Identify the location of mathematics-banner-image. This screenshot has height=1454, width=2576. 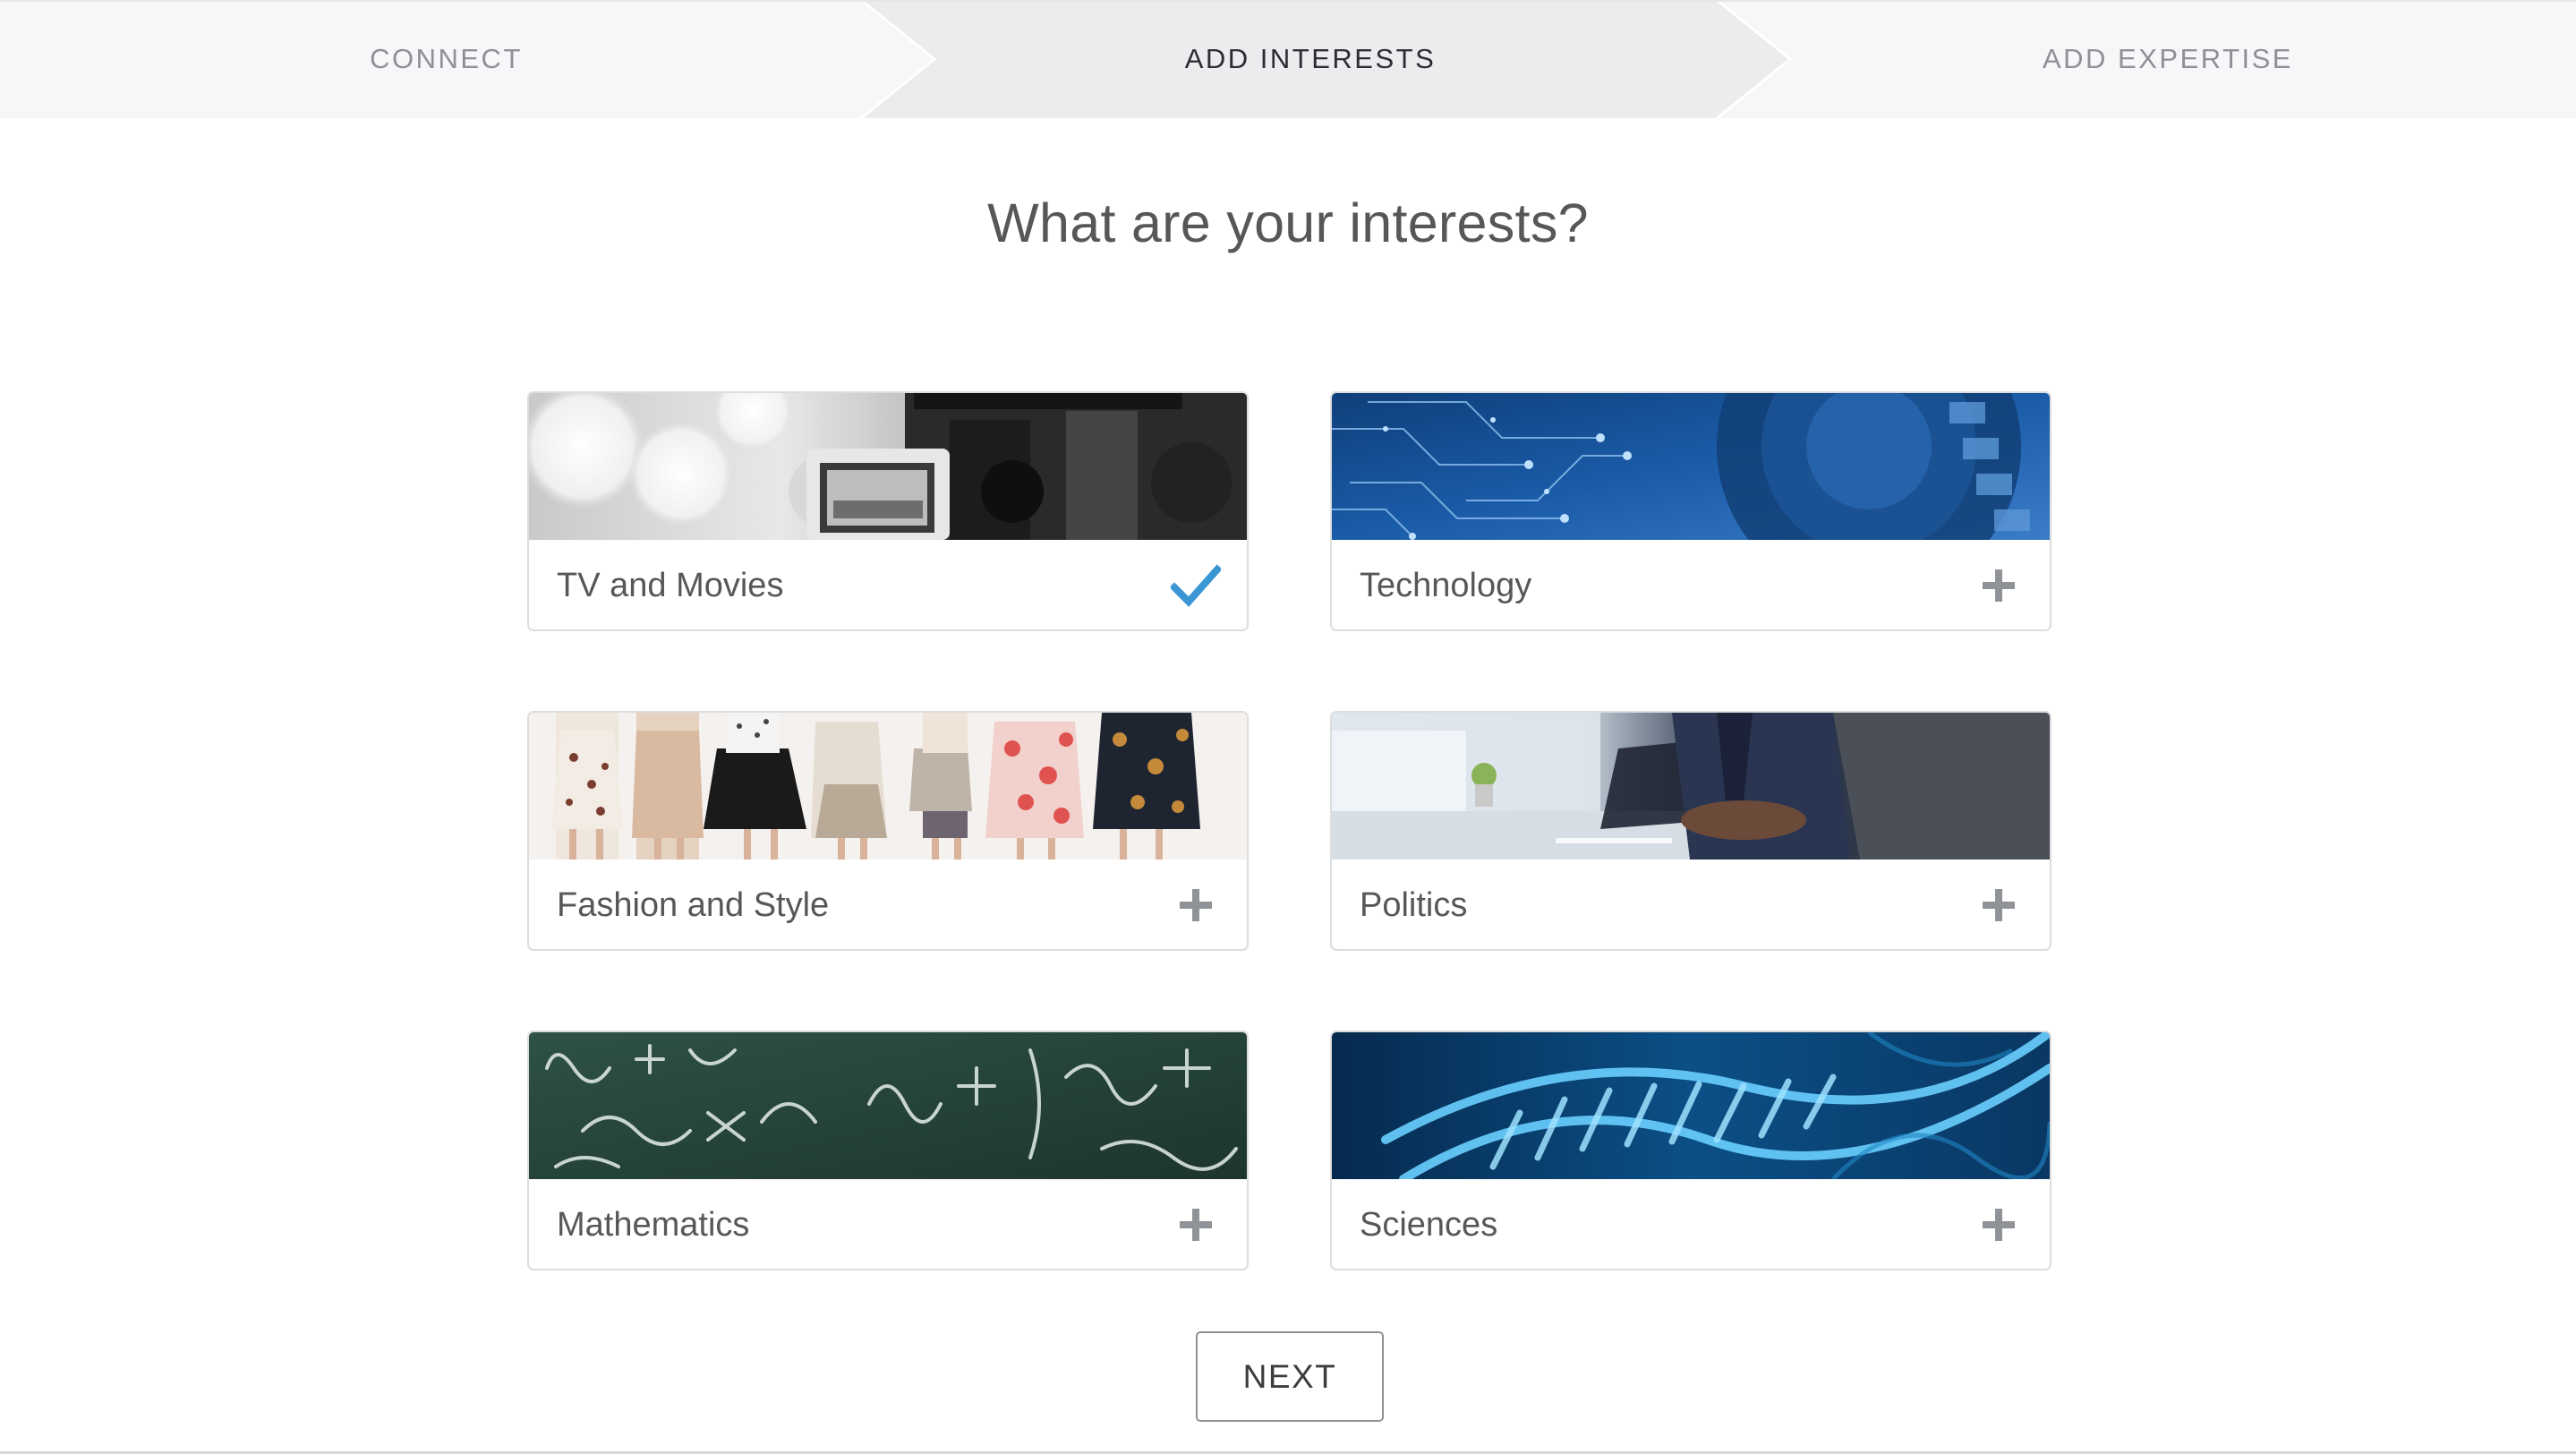
(888, 1105).